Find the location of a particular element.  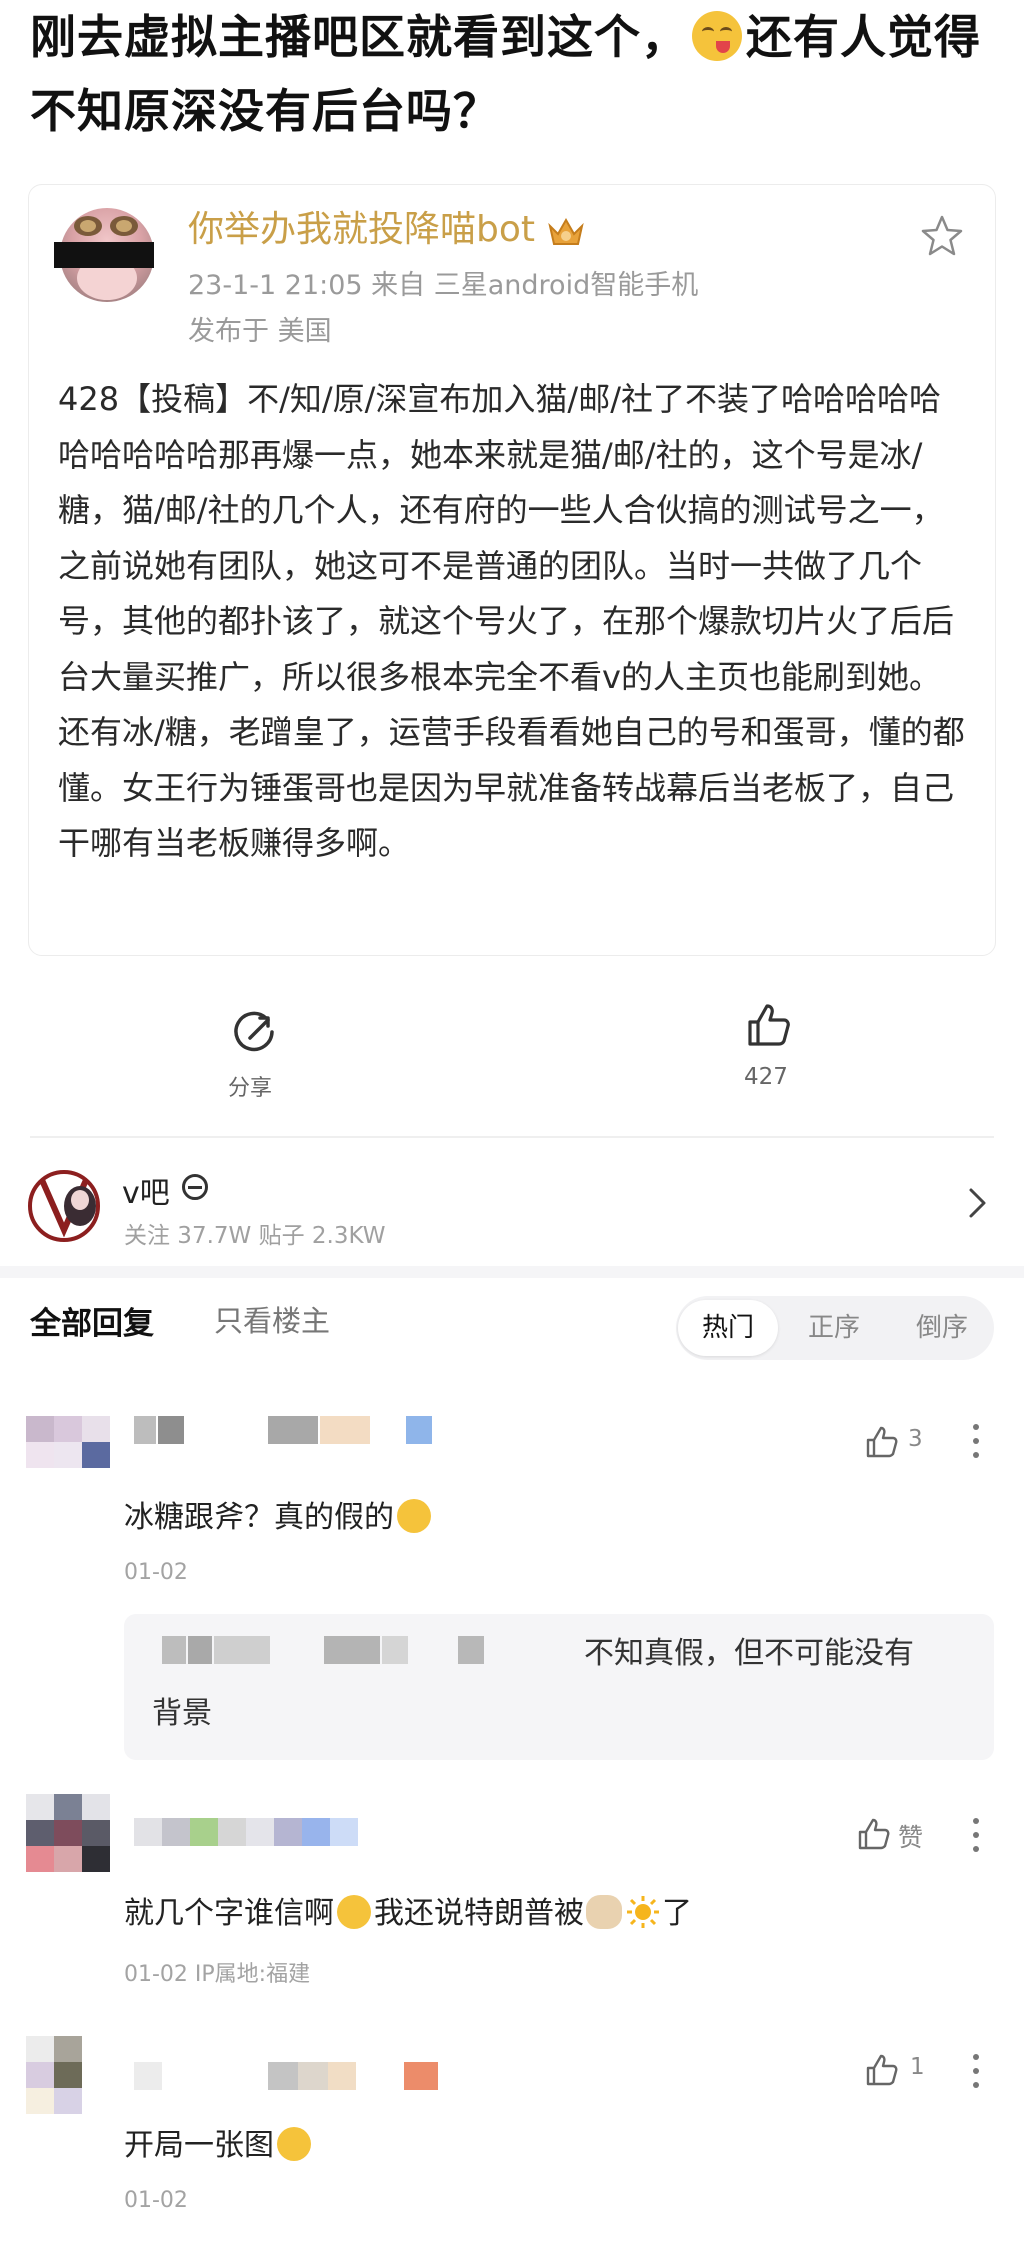

reply-author-blurred is located at coordinates (352, 1651).